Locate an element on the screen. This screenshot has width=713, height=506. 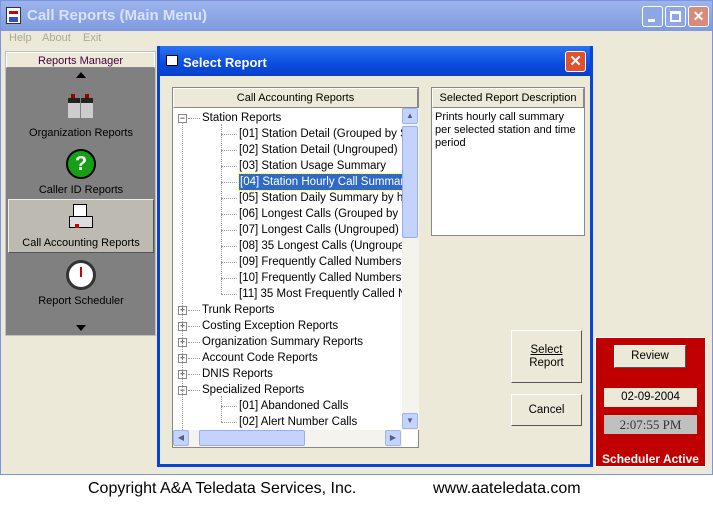
tree-item: [09] Frequently Called Numbers (G is located at coordinates (320, 262).